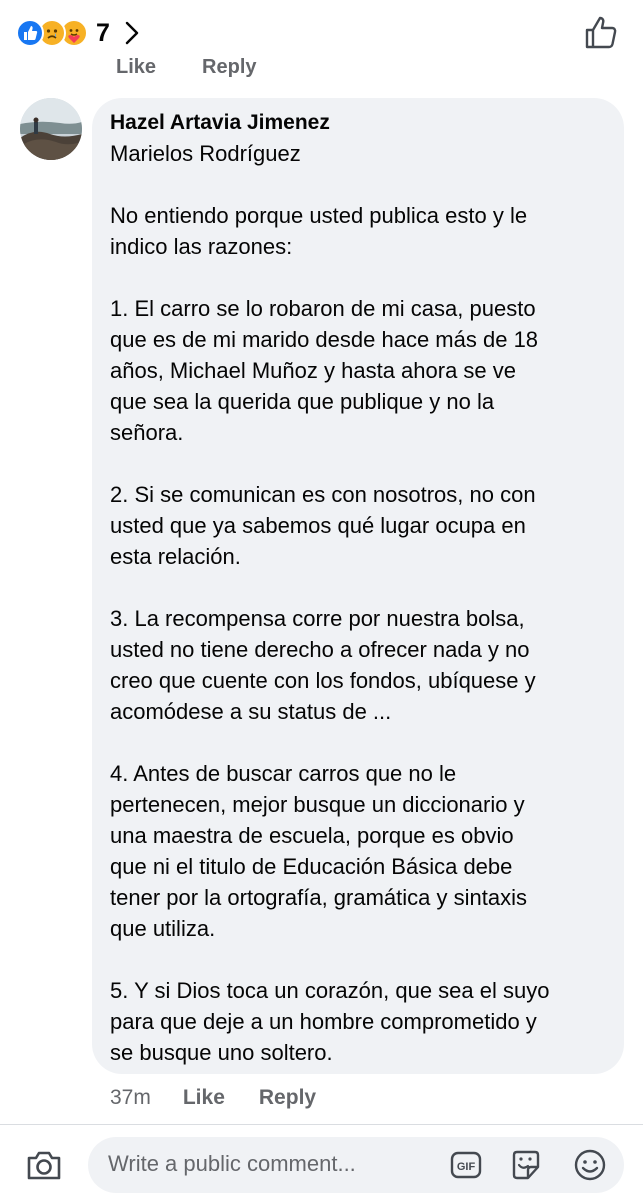 The image size is (643, 1200). Describe the element at coordinates (302, 401) in the screenshot. I see `comment-line: que sea la querida que publique y no la` at that location.